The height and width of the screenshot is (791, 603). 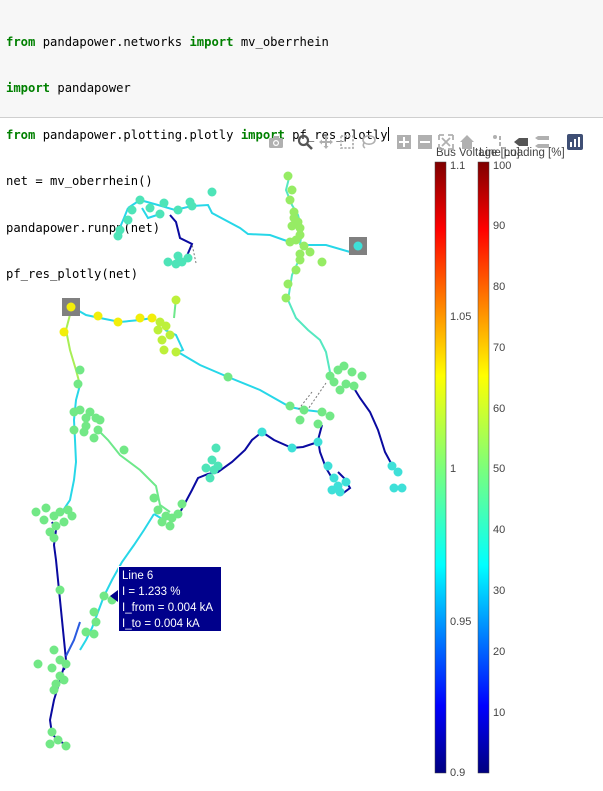 I want to click on lasso-icon, so click(x=368, y=142).